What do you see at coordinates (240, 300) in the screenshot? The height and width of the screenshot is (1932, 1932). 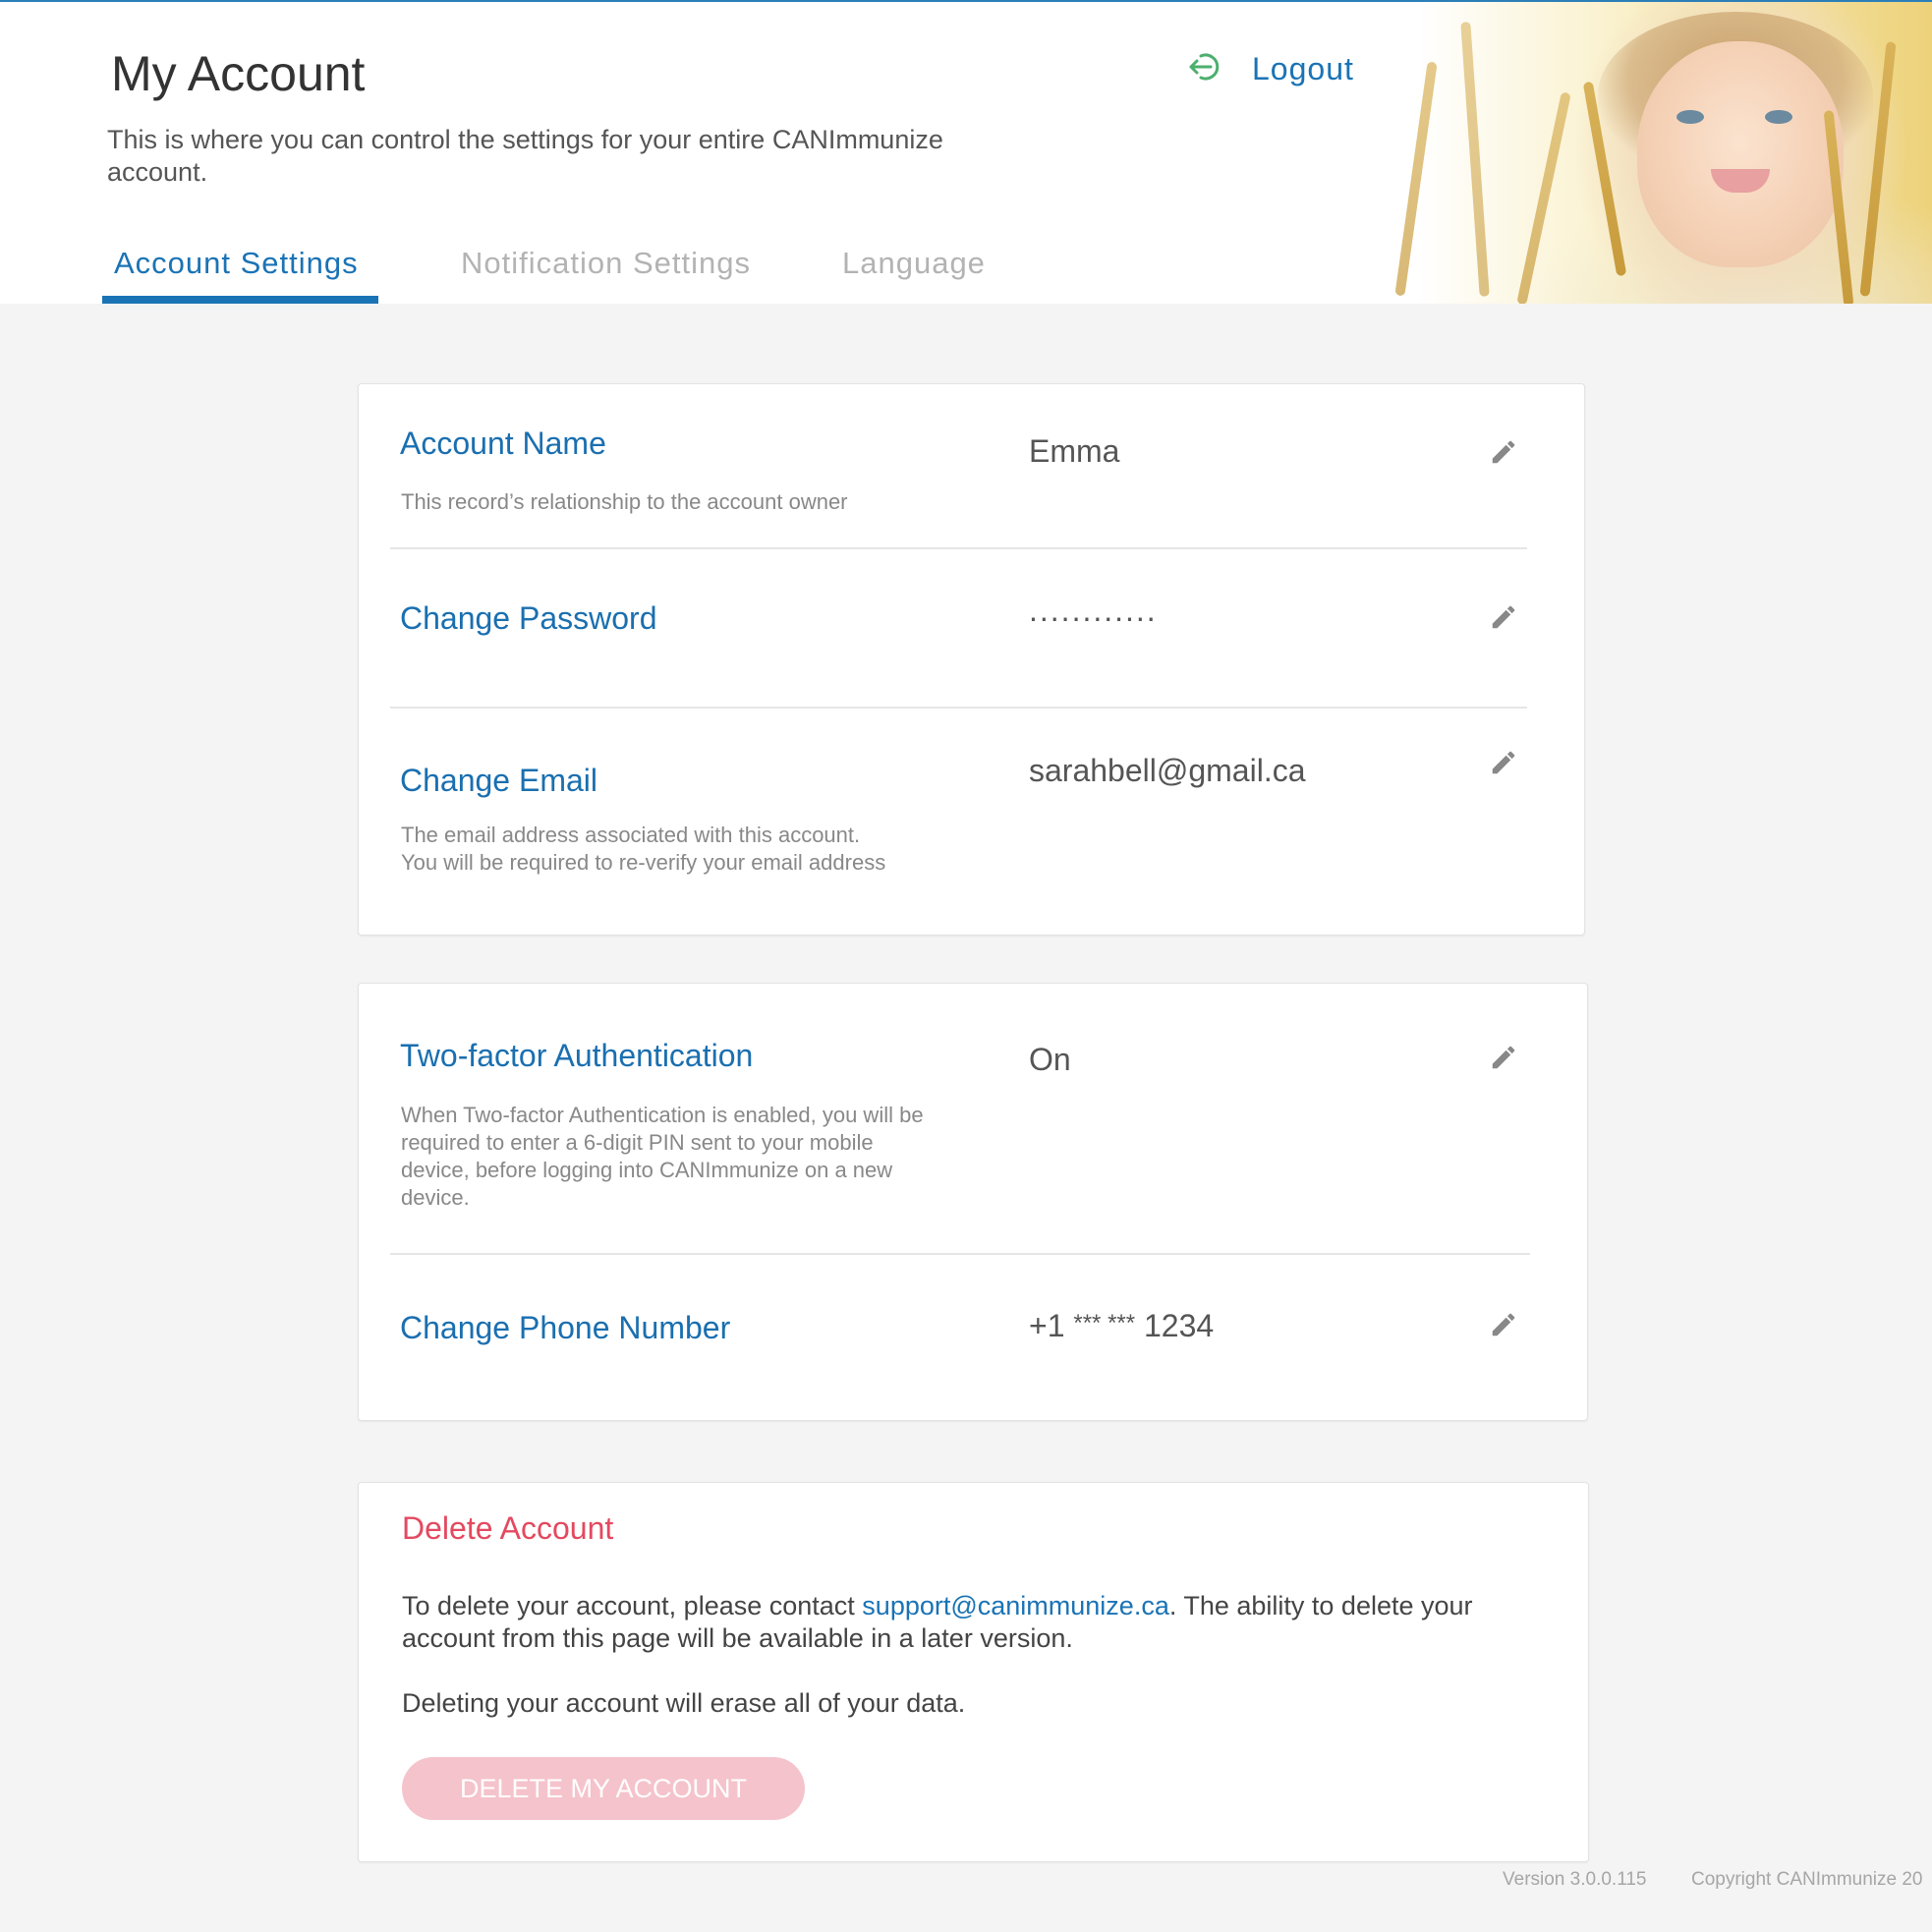 I see `active-tab-indicator` at bounding box center [240, 300].